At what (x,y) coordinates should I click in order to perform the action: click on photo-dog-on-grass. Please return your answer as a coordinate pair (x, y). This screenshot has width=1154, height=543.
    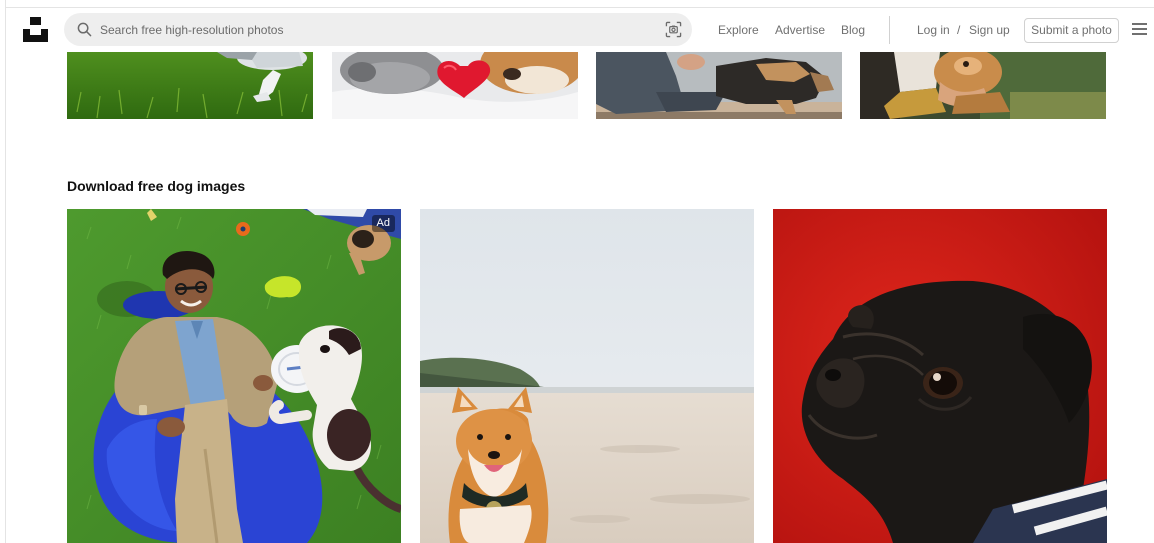
    Looking at the image, I should click on (190, 85).